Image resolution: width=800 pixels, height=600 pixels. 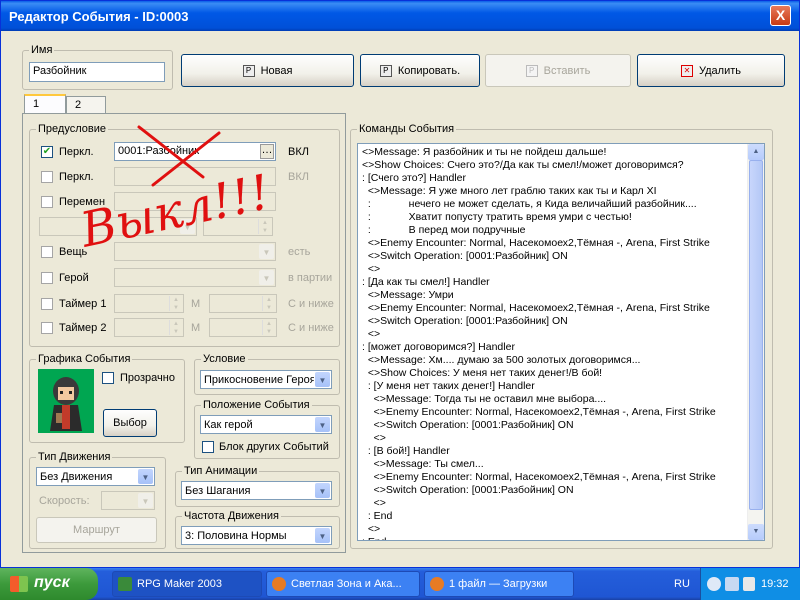 I want to click on position-select: Как герой ▼, so click(x=266, y=424).